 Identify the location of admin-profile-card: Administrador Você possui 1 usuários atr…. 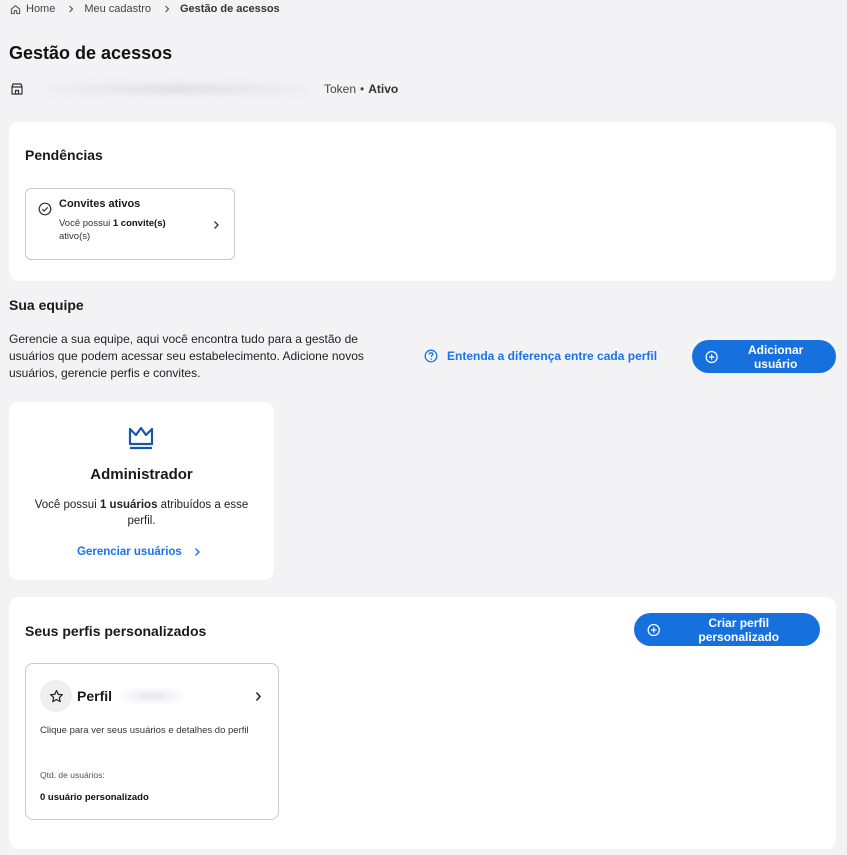
(141, 491).